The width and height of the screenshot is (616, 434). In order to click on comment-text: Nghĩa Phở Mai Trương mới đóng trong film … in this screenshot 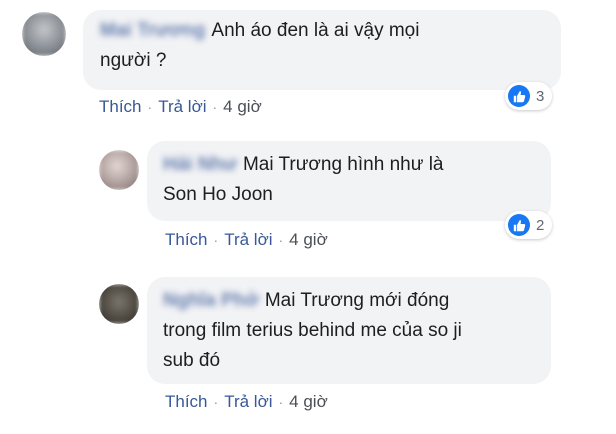, I will do `click(312, 331)`.